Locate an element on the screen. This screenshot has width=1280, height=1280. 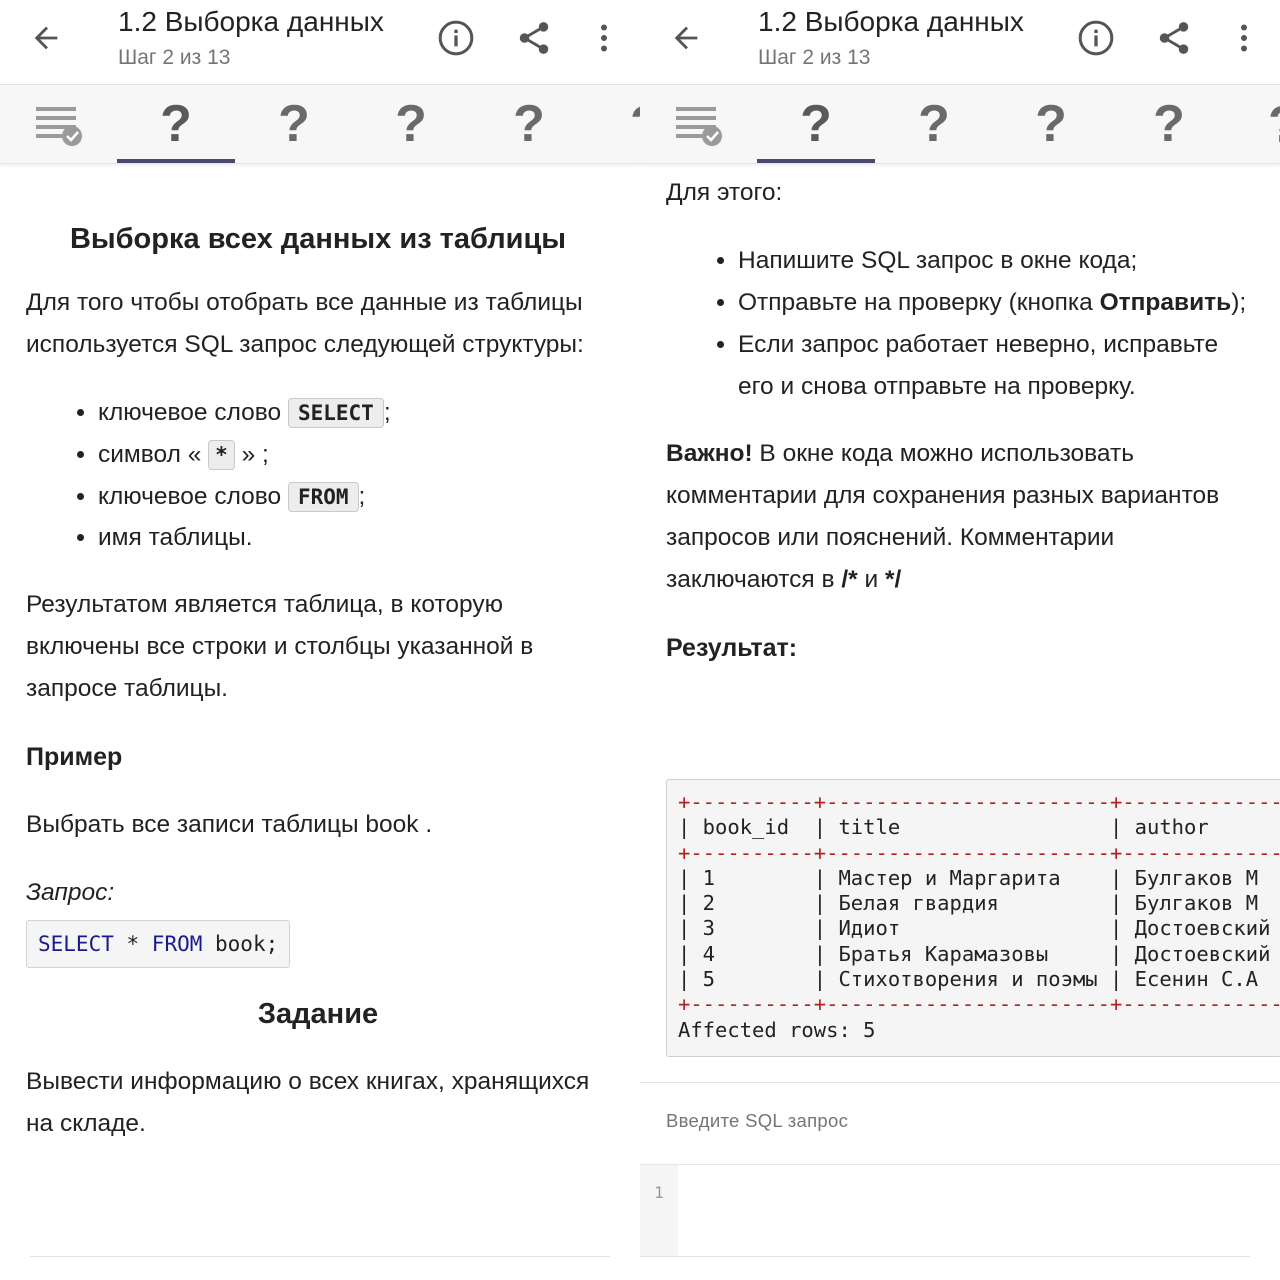
list-item: ключевое слово FROM; is located at coordinates (354, 497).